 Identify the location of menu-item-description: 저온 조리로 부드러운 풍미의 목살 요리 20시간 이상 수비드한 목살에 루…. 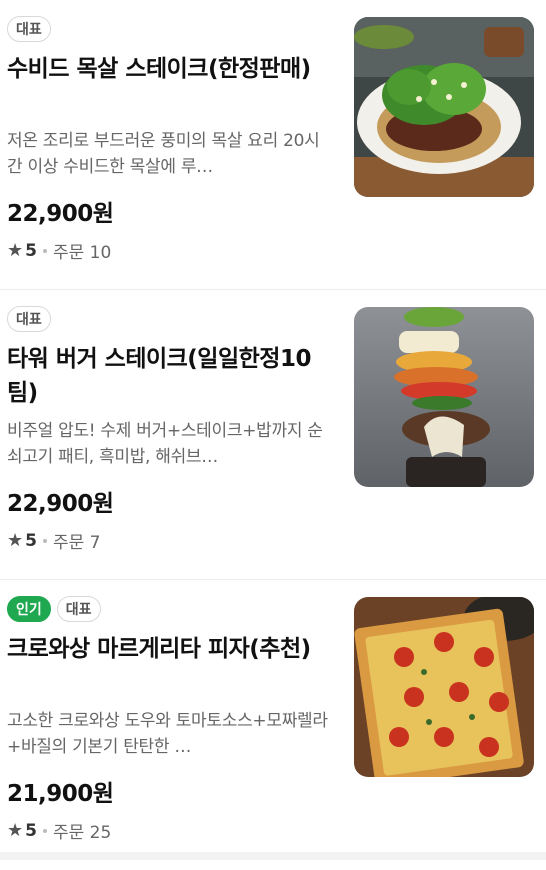
(163, 154).